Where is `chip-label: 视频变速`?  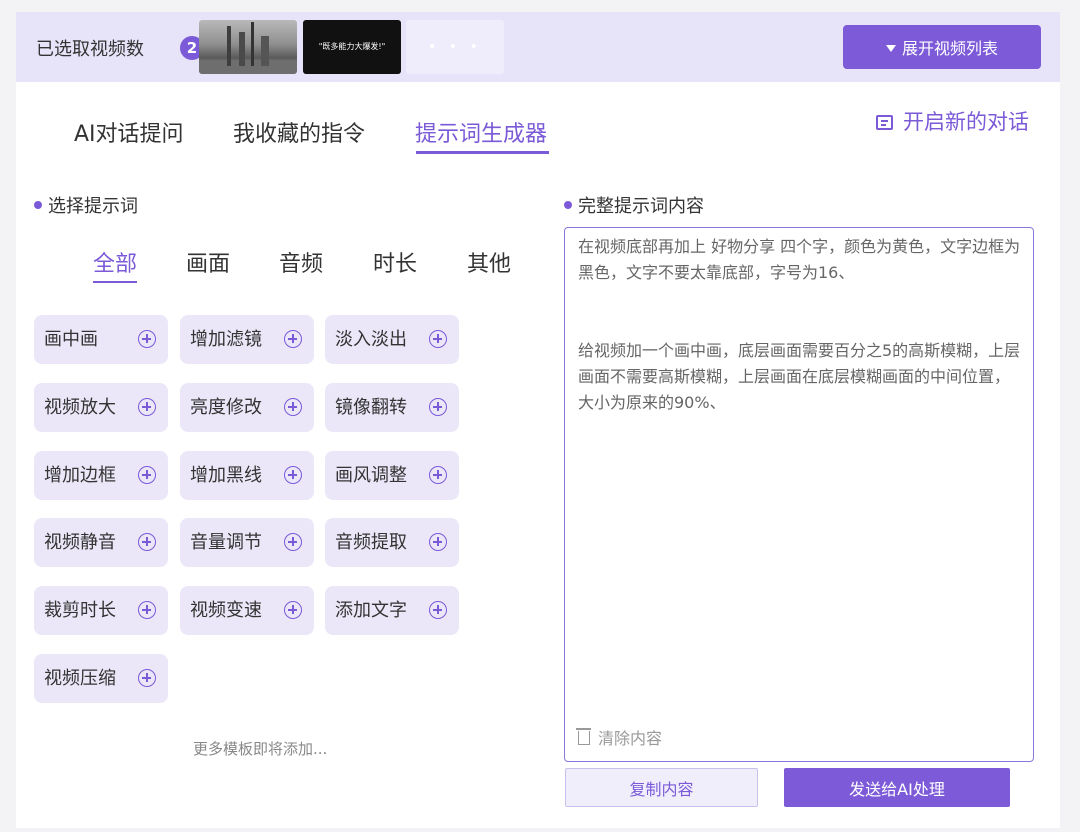 chip-label: 视频变速 is located at coordinates (226, 610).